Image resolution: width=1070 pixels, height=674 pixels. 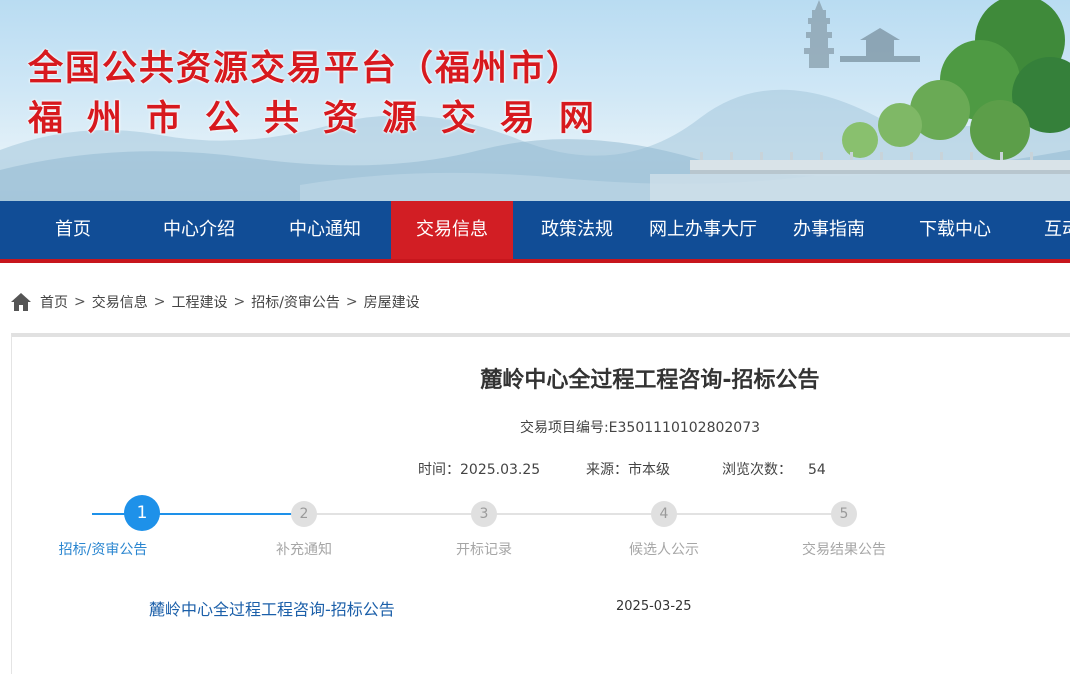 What do you see at coordinates (664, 514) in the screenshot?
I see `step-4-dot: 4` at bounding box center [664, 514].